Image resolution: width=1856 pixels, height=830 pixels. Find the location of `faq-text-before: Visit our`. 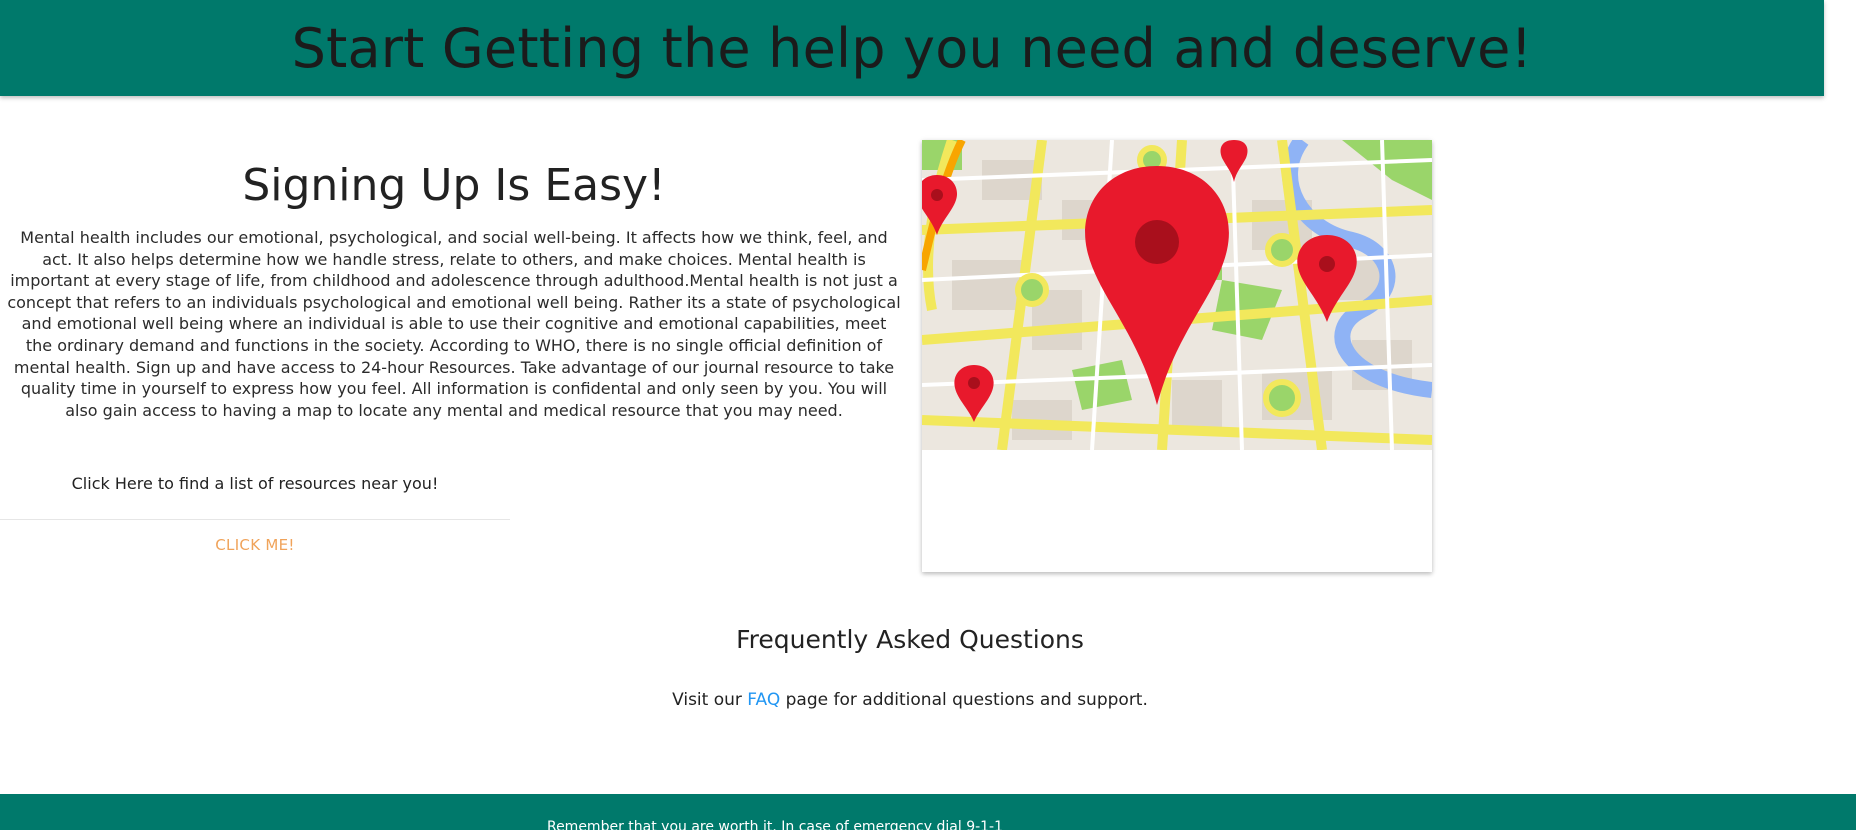

faq-text-before: Visit our is located at coordinates (710, 700).